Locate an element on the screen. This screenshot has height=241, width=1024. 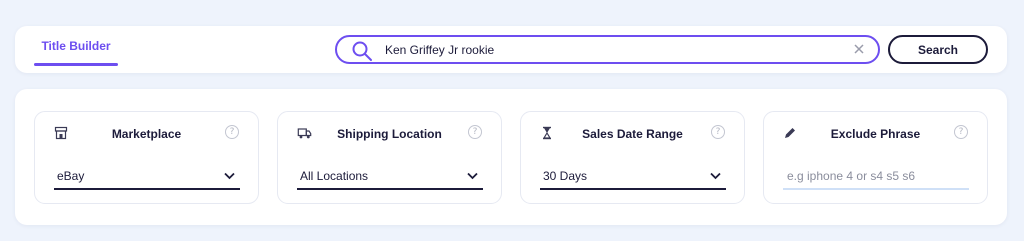
marketplace-select: eBay is located at coordinates (147, 177).